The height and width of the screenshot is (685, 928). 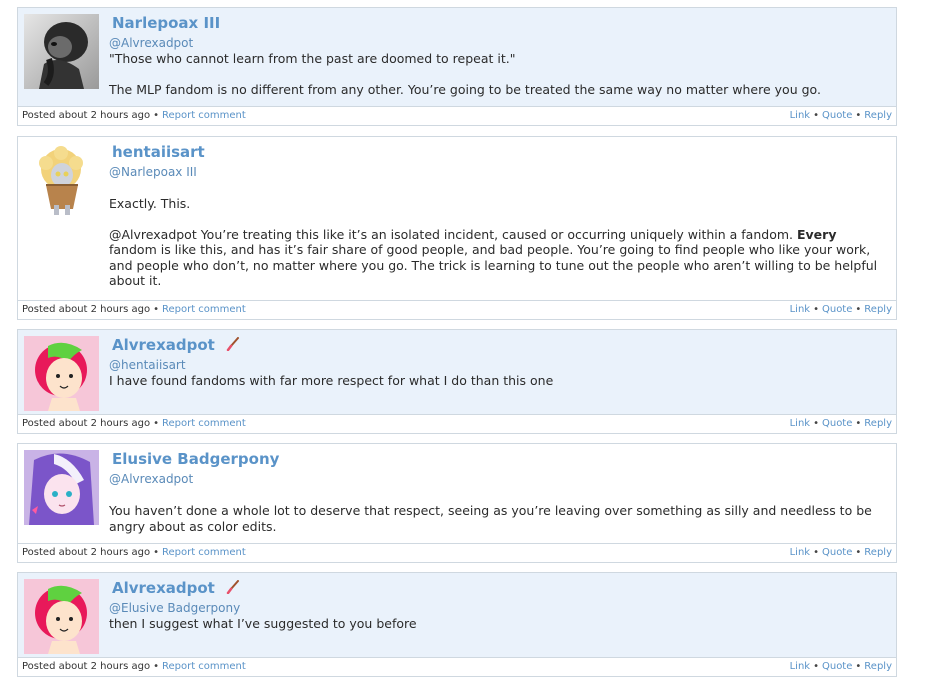 What do you see at coordinates (816, 234) in the screenshot?
I see `bold-emphasis: Every` at bounding box center [816, 234].